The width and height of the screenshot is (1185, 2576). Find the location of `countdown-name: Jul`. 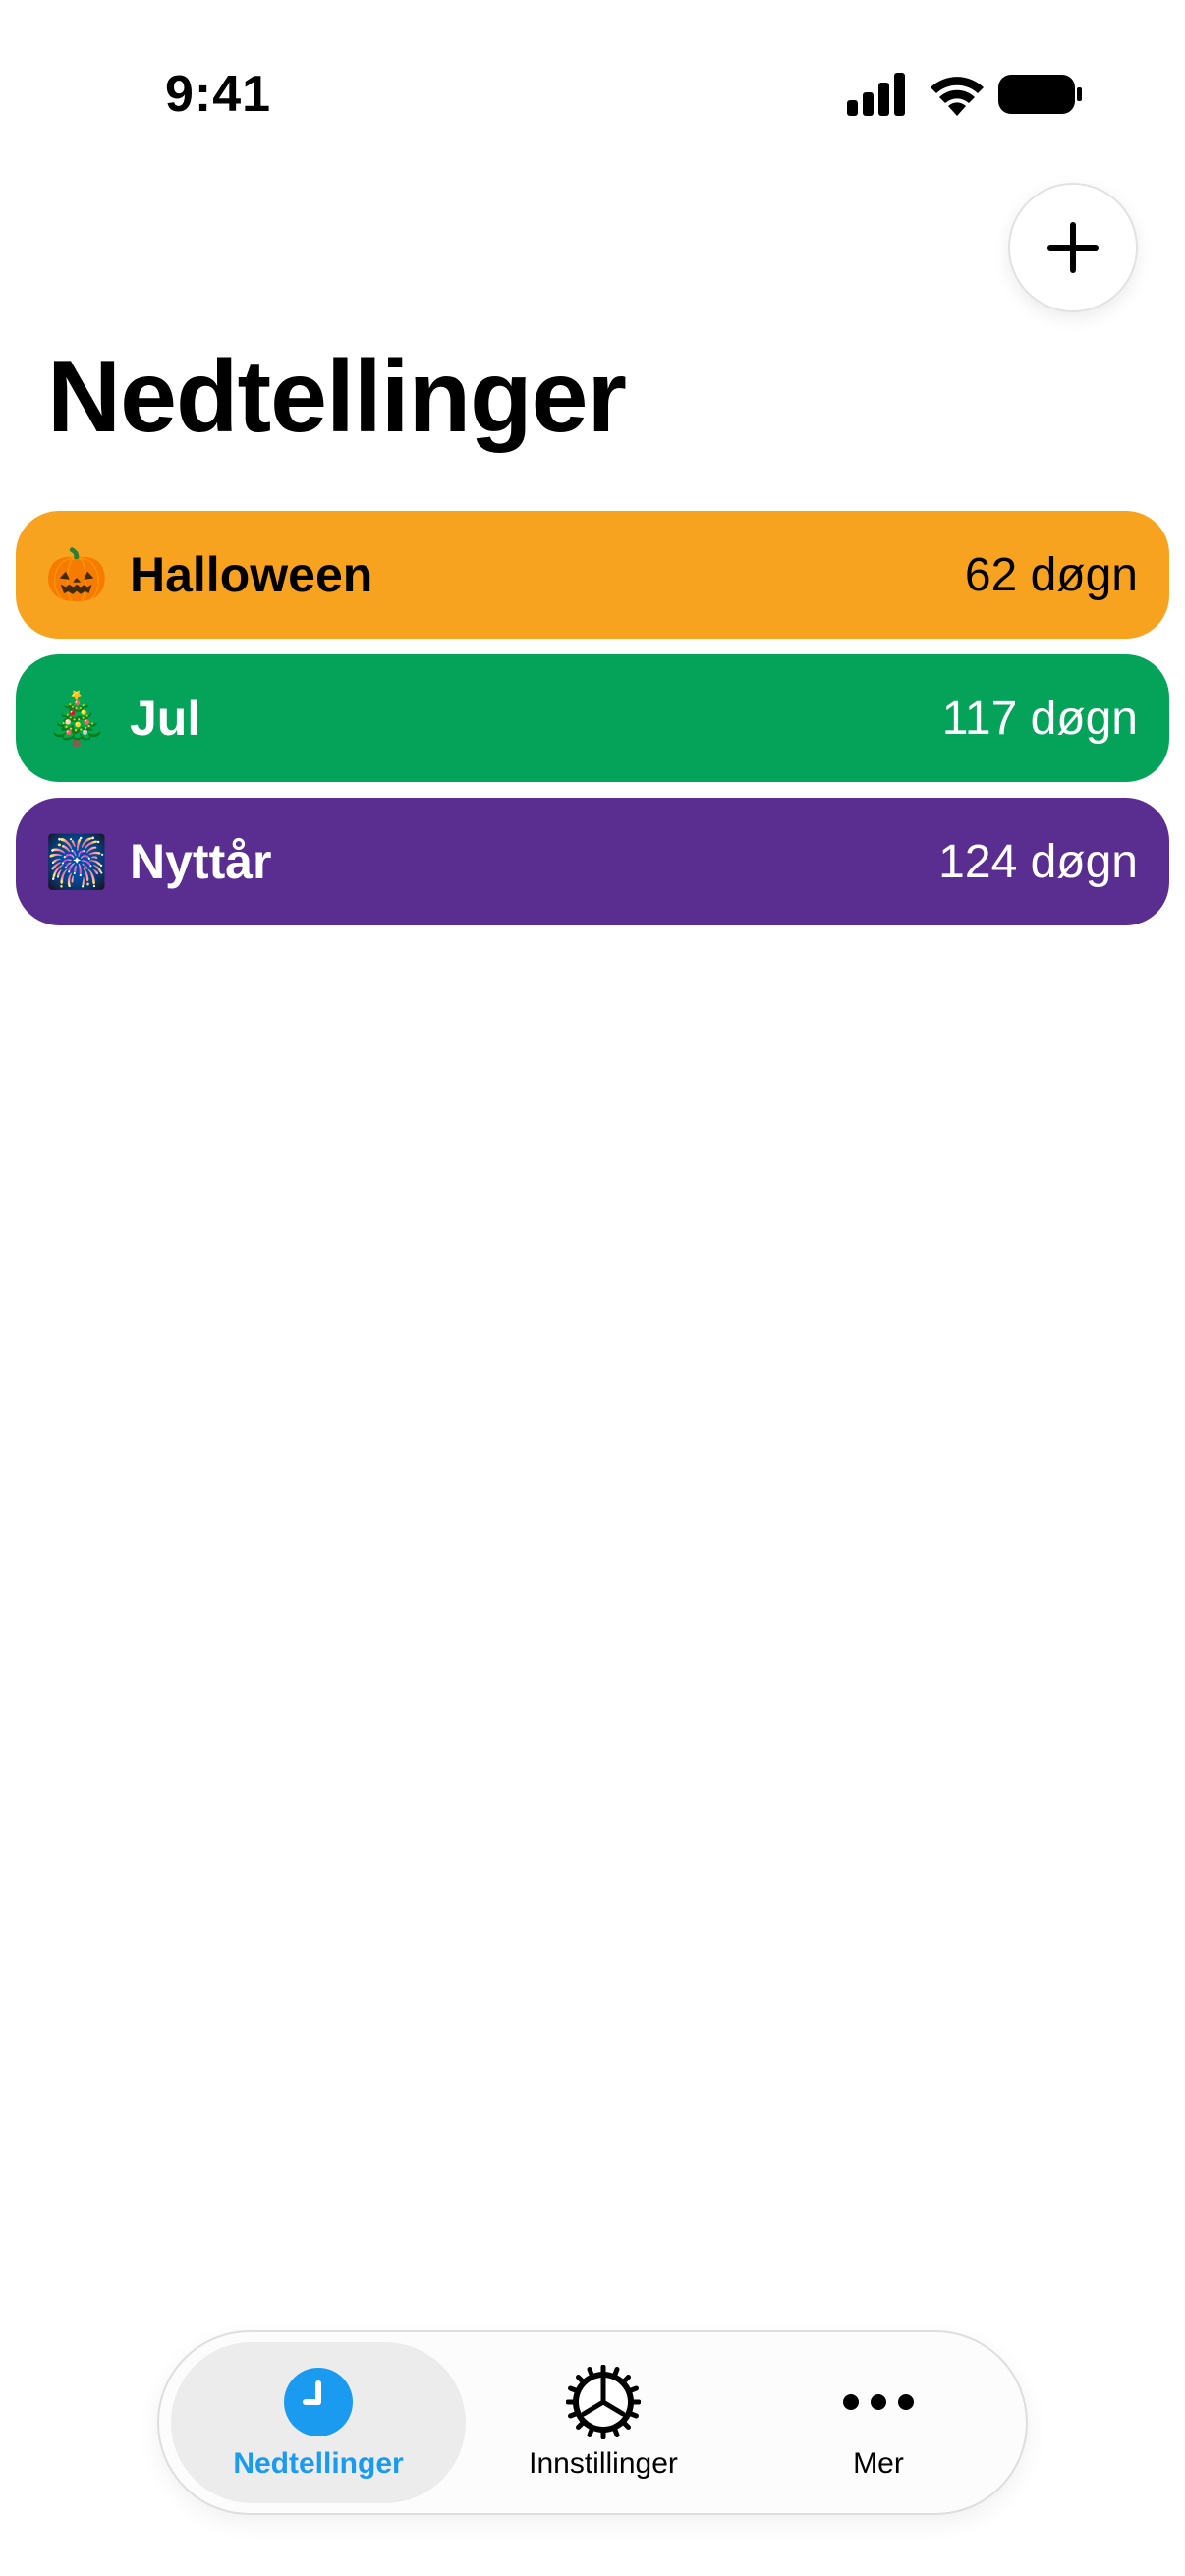

countdown-name: Jul is located at coordinates (166, 718).